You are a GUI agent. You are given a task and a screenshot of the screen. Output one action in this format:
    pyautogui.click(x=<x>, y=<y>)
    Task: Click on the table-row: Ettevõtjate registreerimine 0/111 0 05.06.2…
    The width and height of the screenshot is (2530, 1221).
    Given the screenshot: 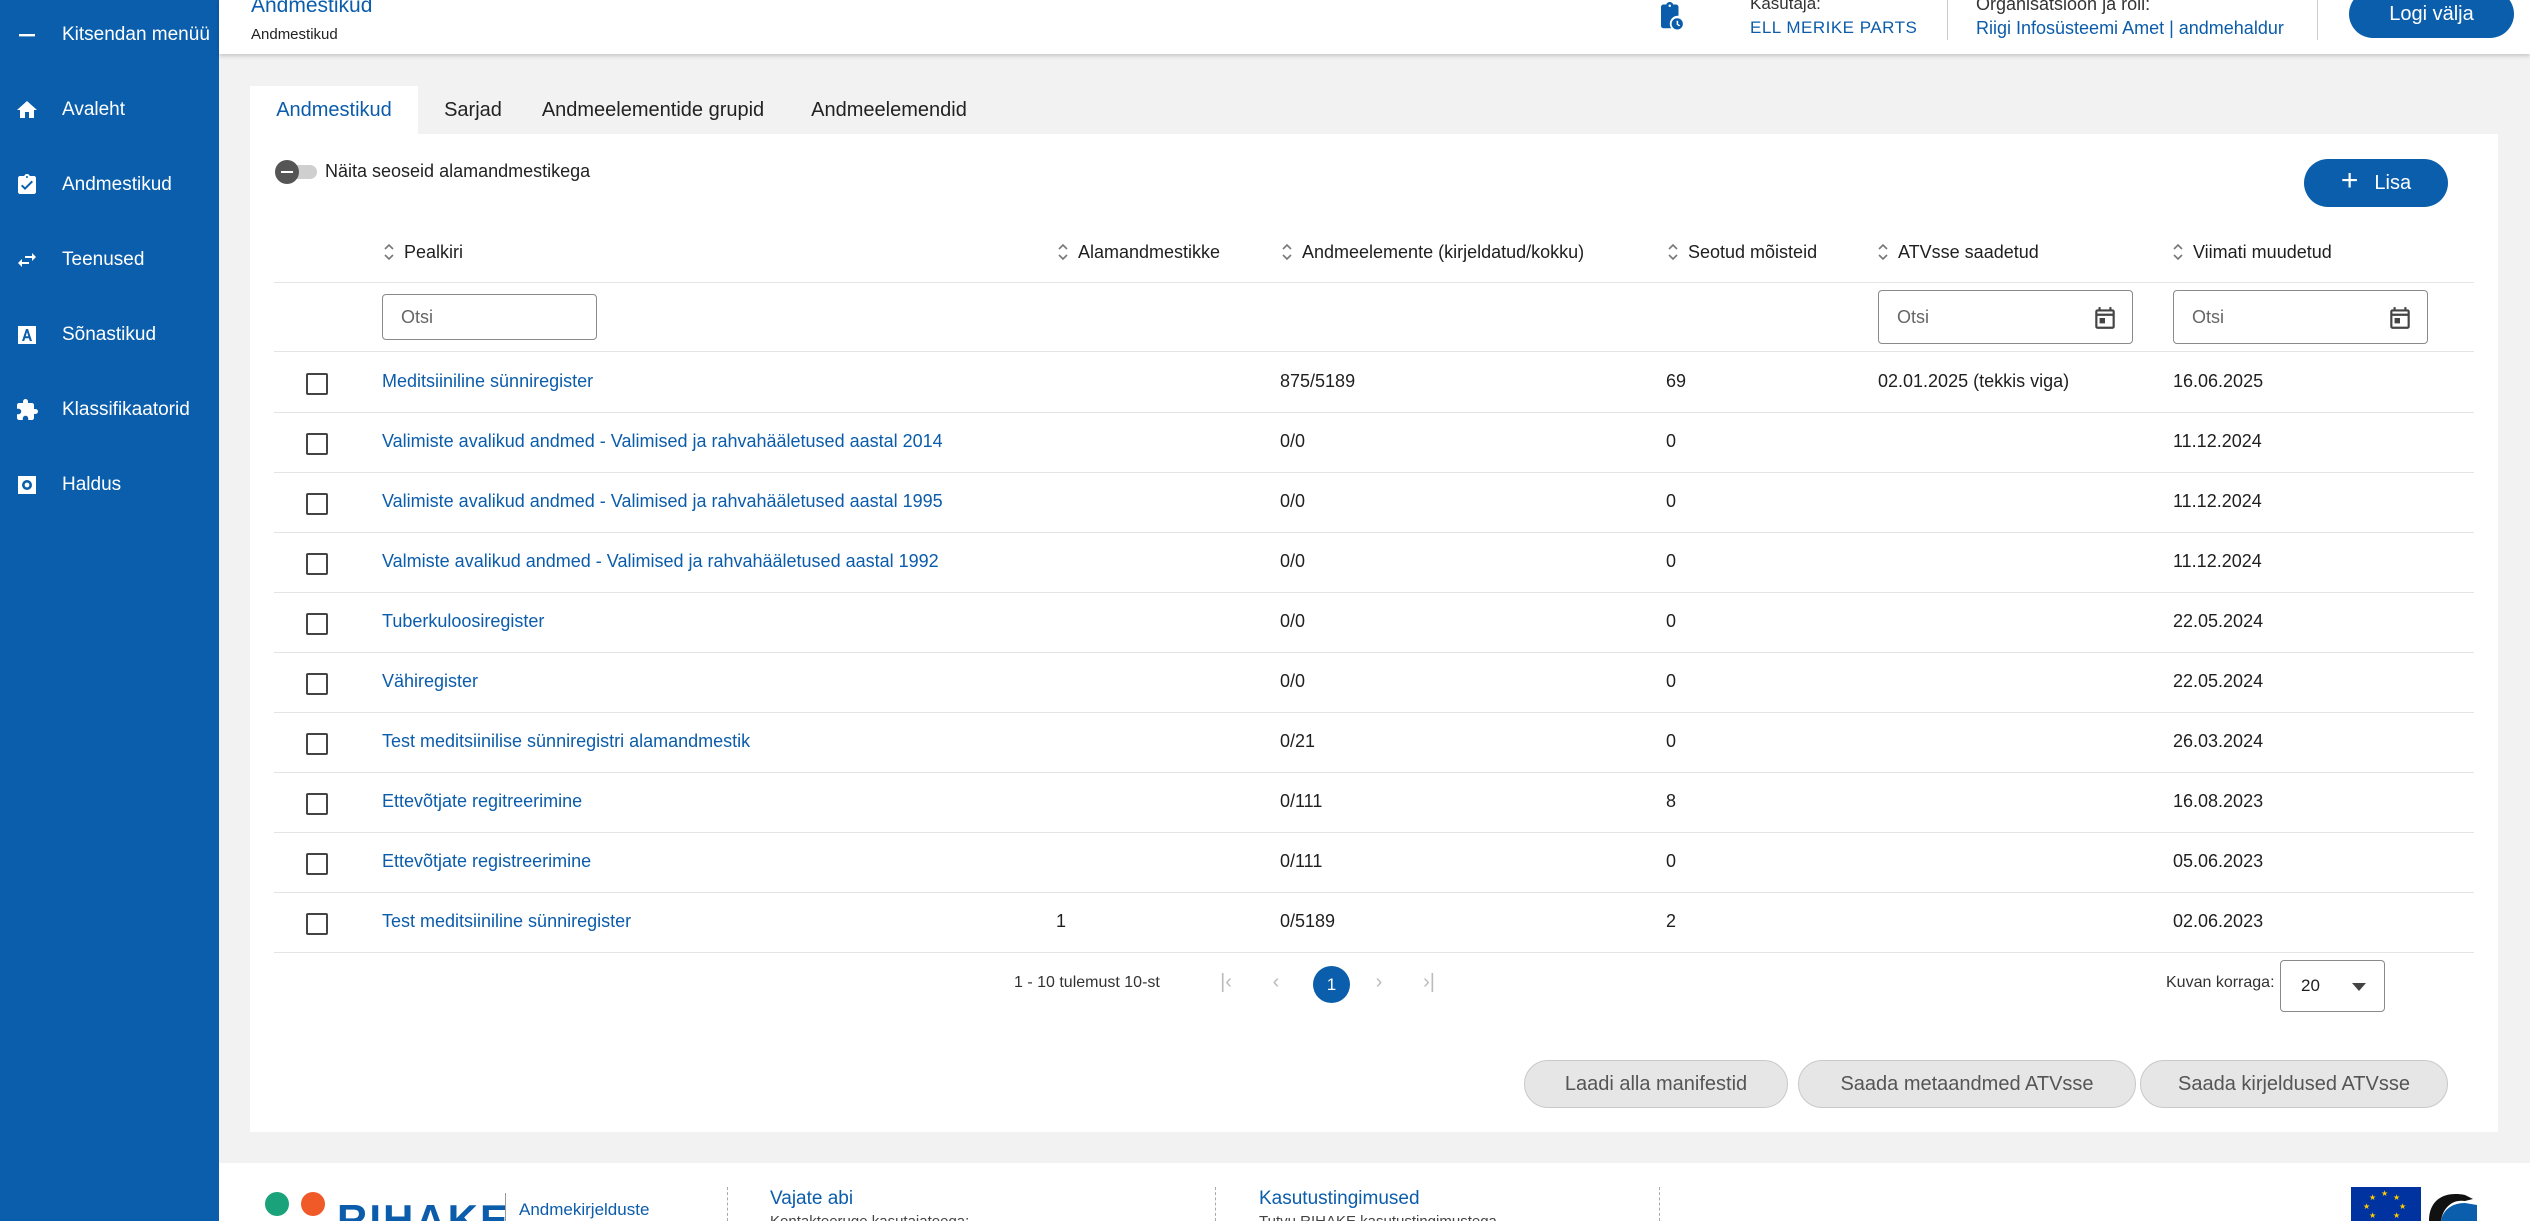 What is the action you would take?
    pyautogui.click(x=1374, y=863)
    